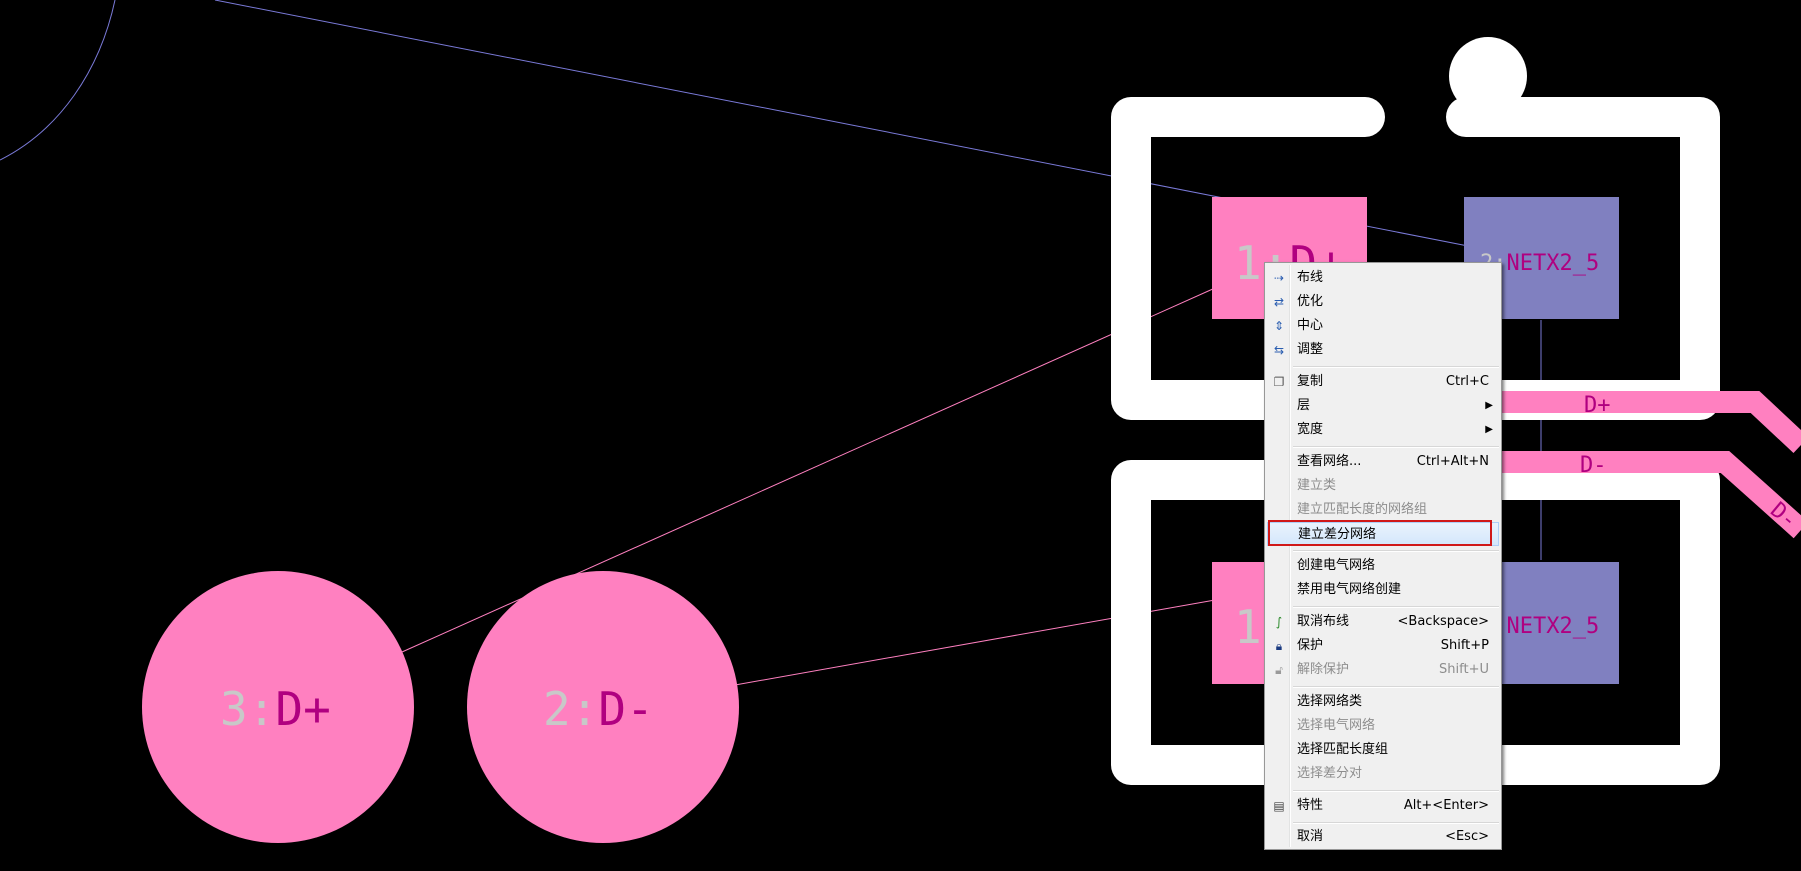 The height and width of the screenshot is (871, 1801). What do you see at coordinates (1383, 534) in the screenshot?
I see `menu-item-create-diff-pair: 建立差分网络` at bounding box center [1383, 534].